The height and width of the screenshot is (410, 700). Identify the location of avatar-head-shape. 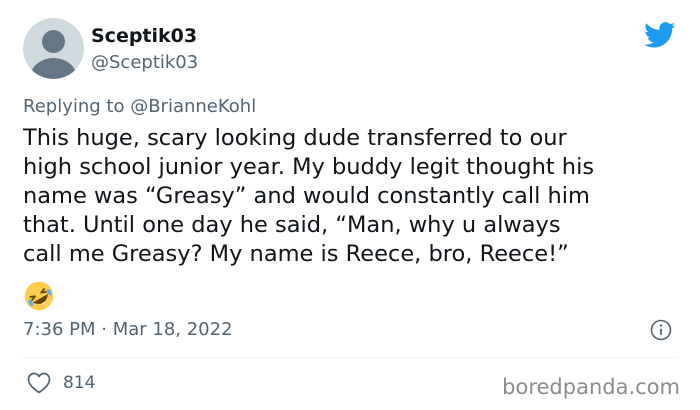
(53, 41).